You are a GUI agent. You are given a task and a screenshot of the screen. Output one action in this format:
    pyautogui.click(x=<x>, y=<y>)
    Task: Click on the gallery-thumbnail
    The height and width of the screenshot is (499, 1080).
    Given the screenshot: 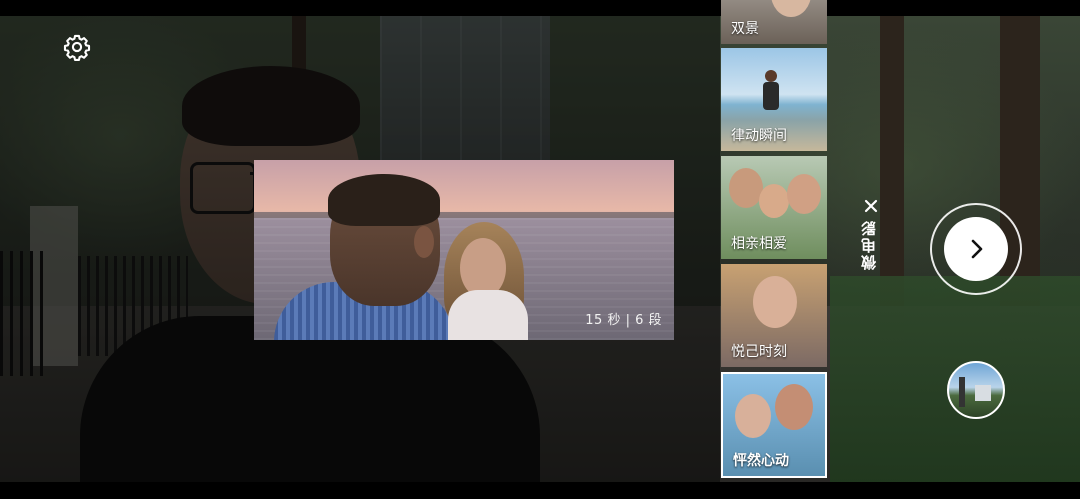 What is the action you would take?
    pyautogui.click(x=976, y=390)
    